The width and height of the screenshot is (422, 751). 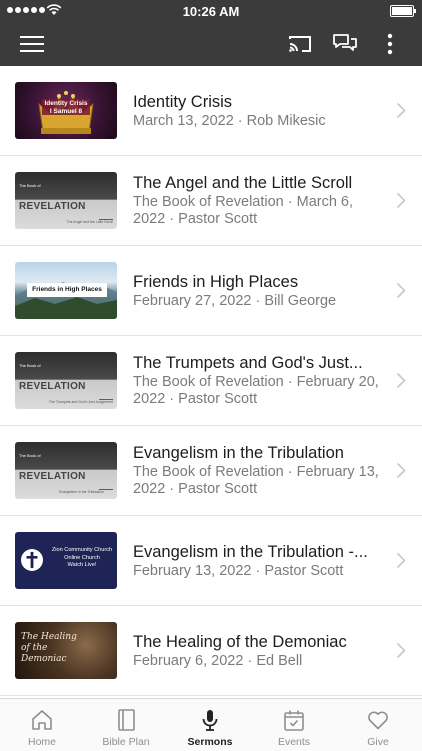 I want to click on calendar-icon, so click(x=294, y=720).